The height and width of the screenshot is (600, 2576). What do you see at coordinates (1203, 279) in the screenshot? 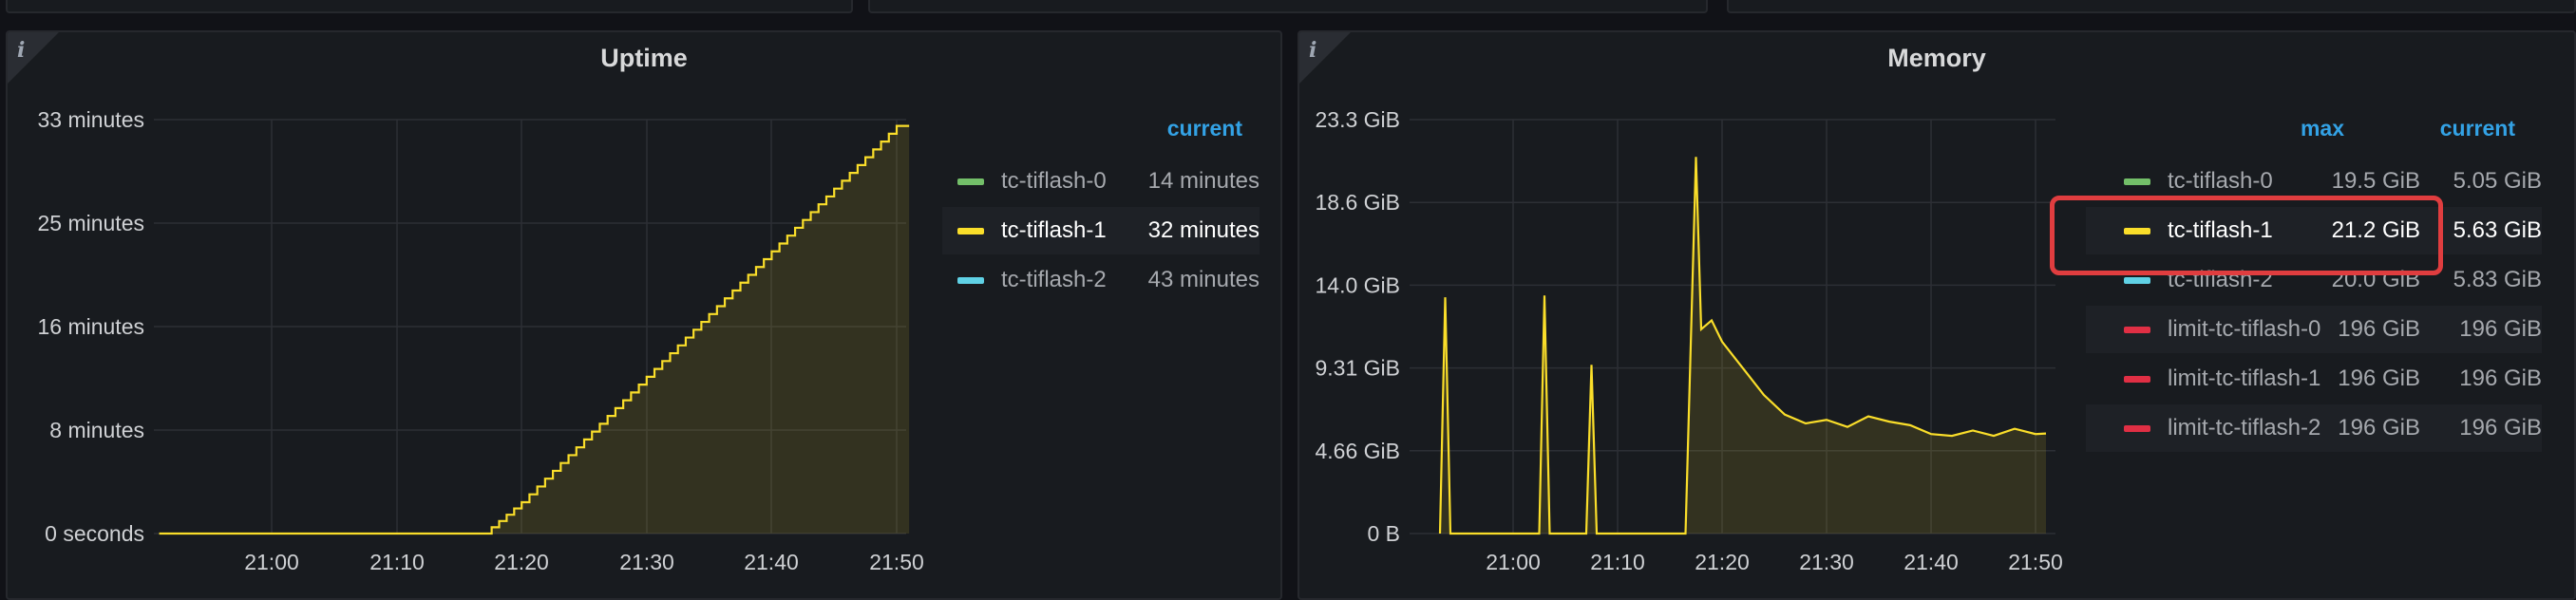
I see `series-current-value: 43 minutes` at bounding box center [1203, 279].